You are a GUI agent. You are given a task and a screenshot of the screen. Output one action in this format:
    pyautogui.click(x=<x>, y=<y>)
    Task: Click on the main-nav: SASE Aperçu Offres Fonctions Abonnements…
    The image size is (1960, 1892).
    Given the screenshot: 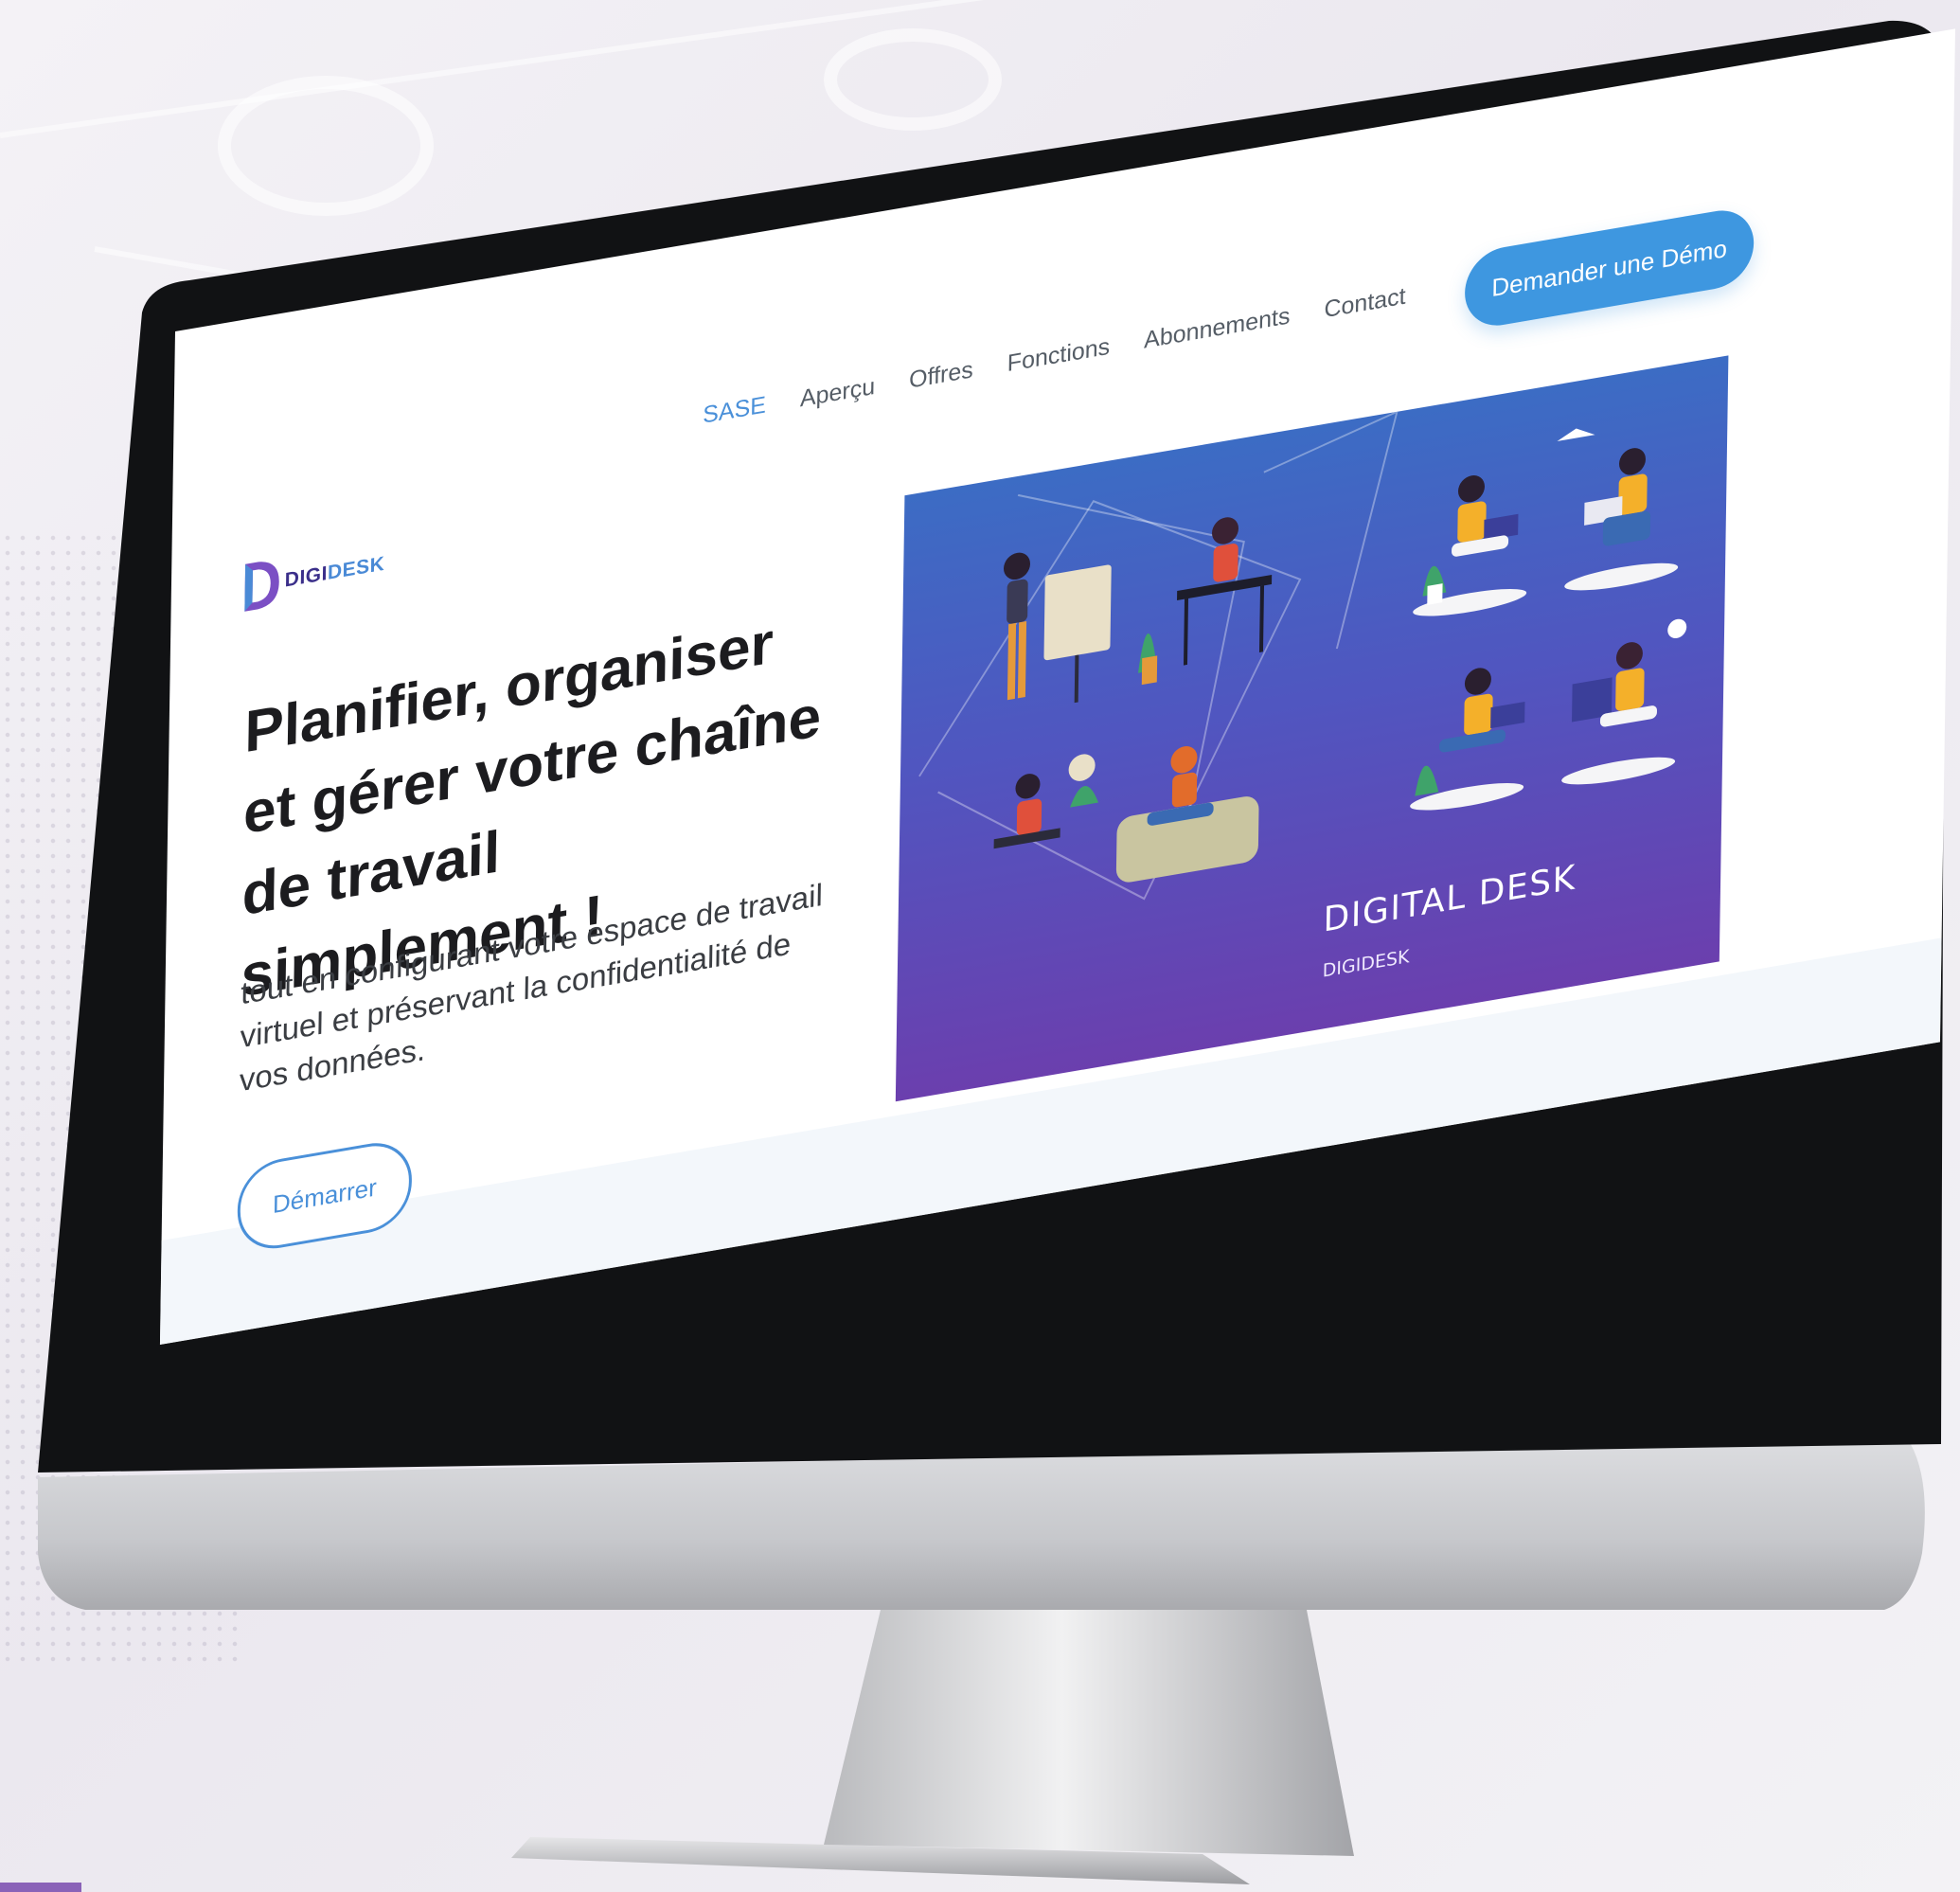 What is the action you would take?
    pyautogui.click(x=1054, y=356)
    